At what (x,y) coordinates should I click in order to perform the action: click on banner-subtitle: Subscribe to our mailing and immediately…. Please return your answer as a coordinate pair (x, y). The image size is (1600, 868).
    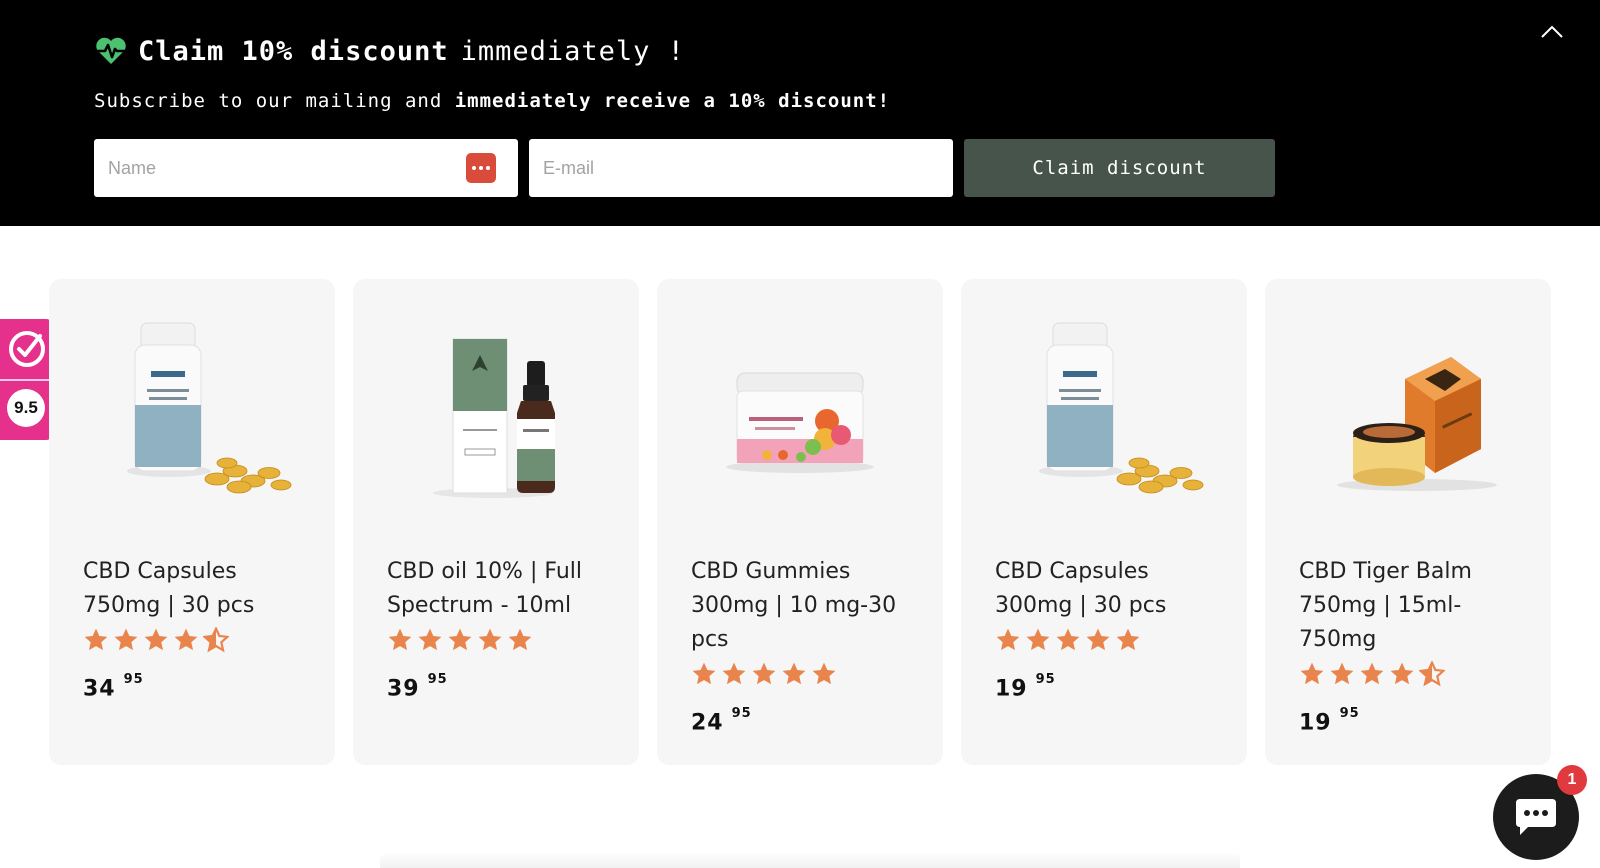
    Looking at the image, I should click on (492, 101).